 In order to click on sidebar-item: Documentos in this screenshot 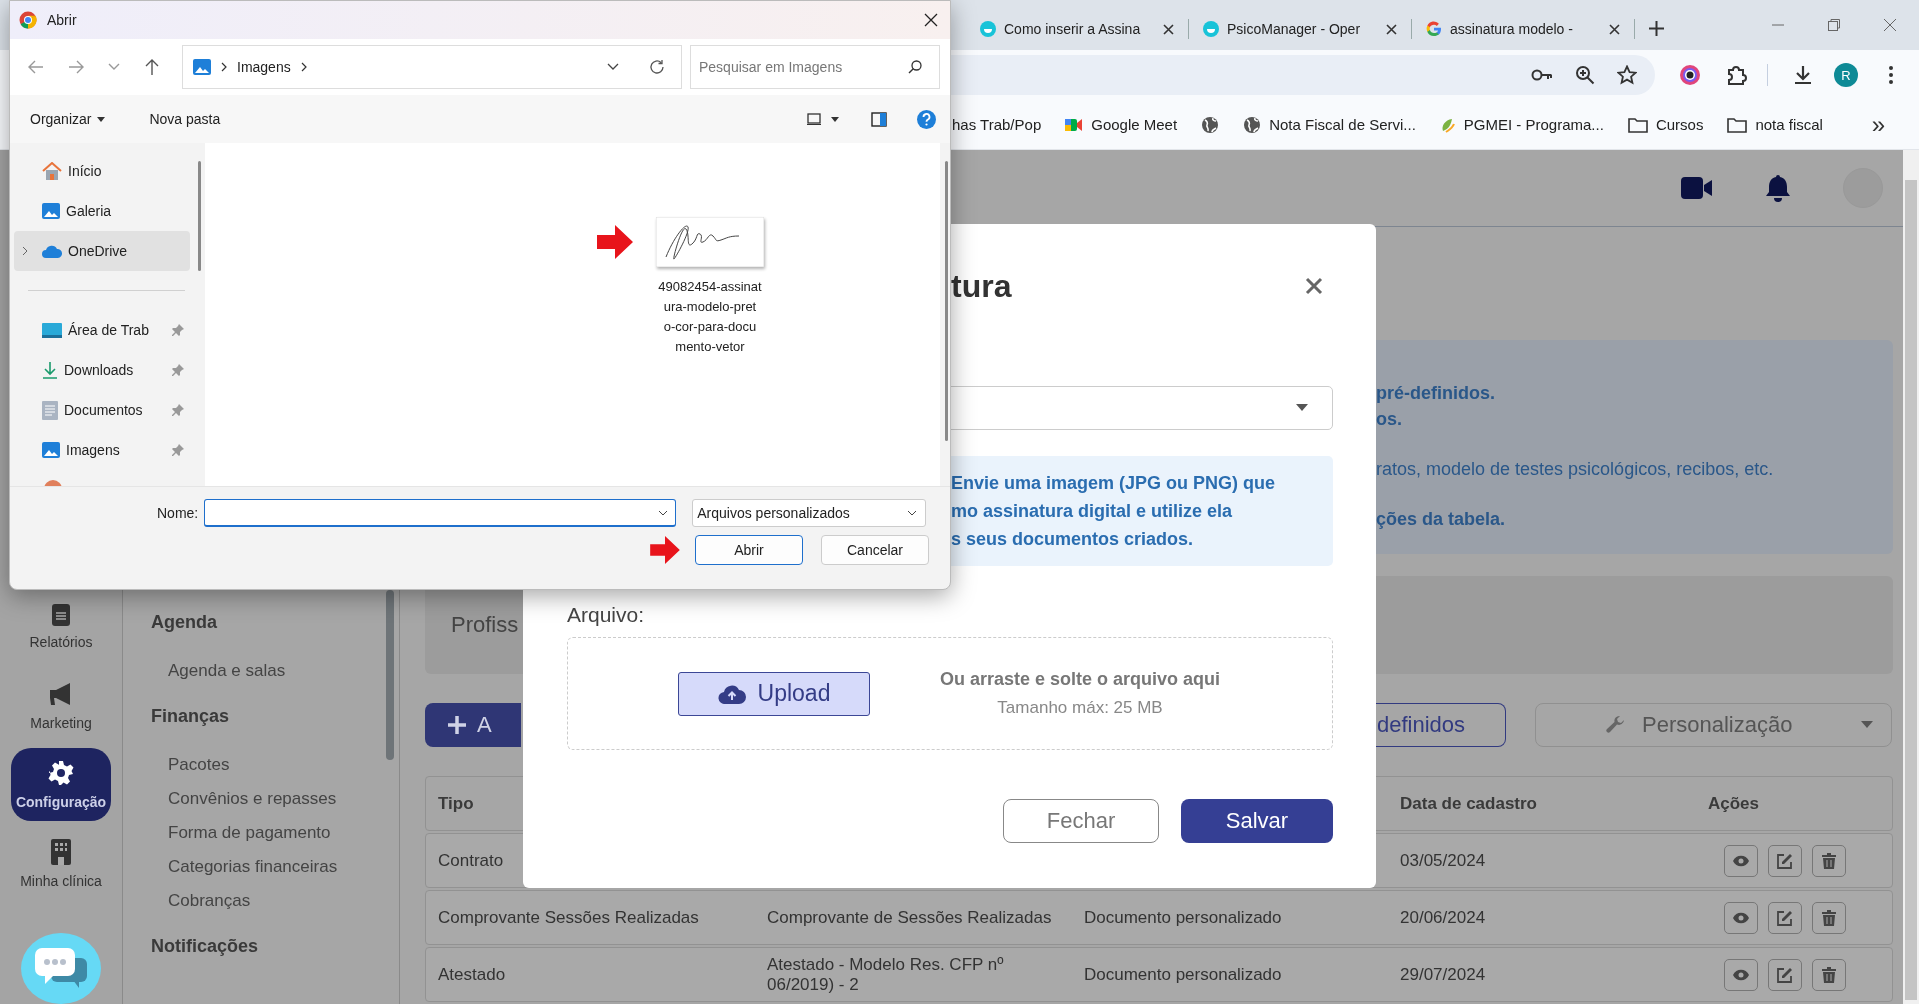, I will do `click(102, 410)`.